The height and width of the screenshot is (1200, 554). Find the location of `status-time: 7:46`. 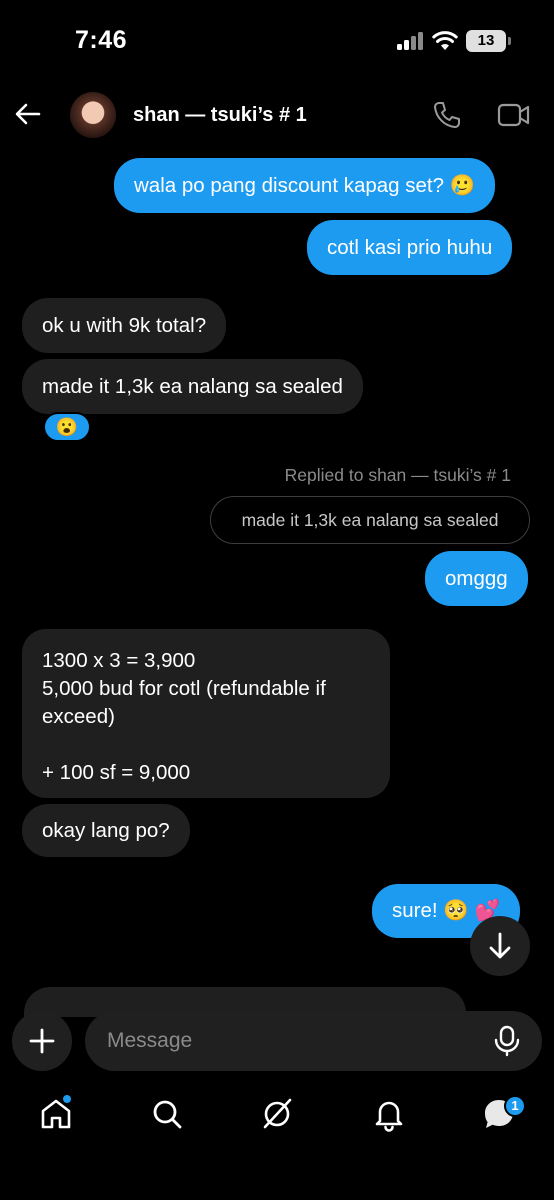

status-time: 7:46 is located at coordinates (101, 40).